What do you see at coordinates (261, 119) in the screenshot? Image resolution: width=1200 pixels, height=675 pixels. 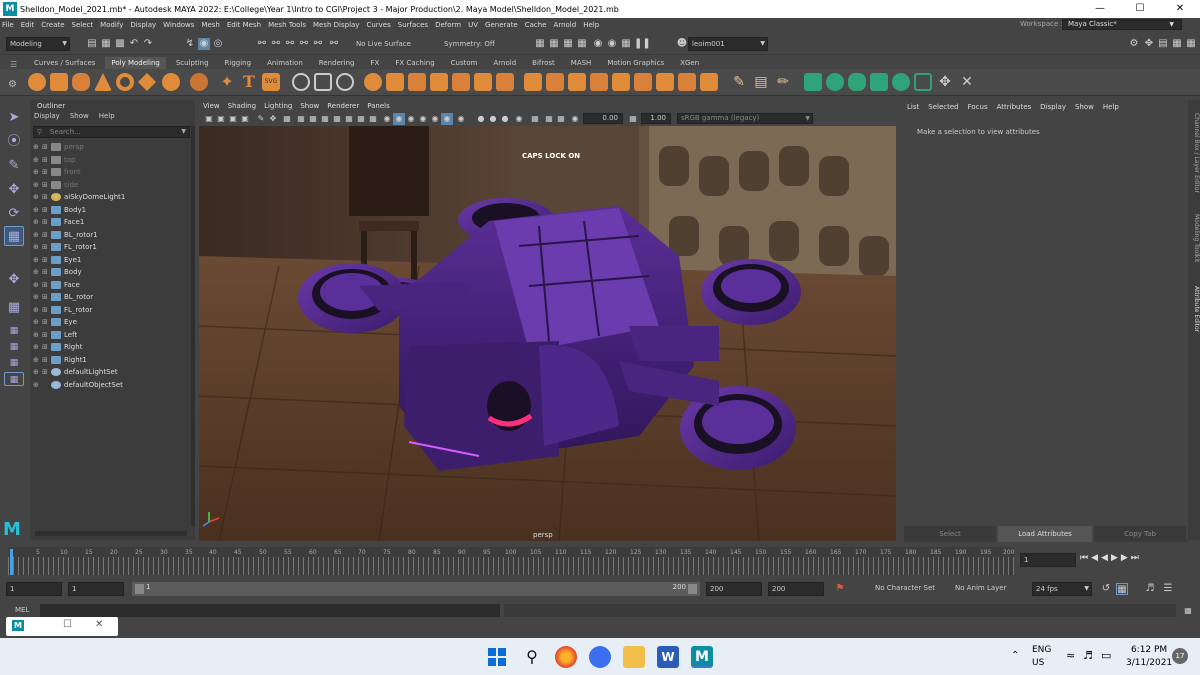 I see `grease-pencil-icon: ✎` at bounding box center [261, 119].